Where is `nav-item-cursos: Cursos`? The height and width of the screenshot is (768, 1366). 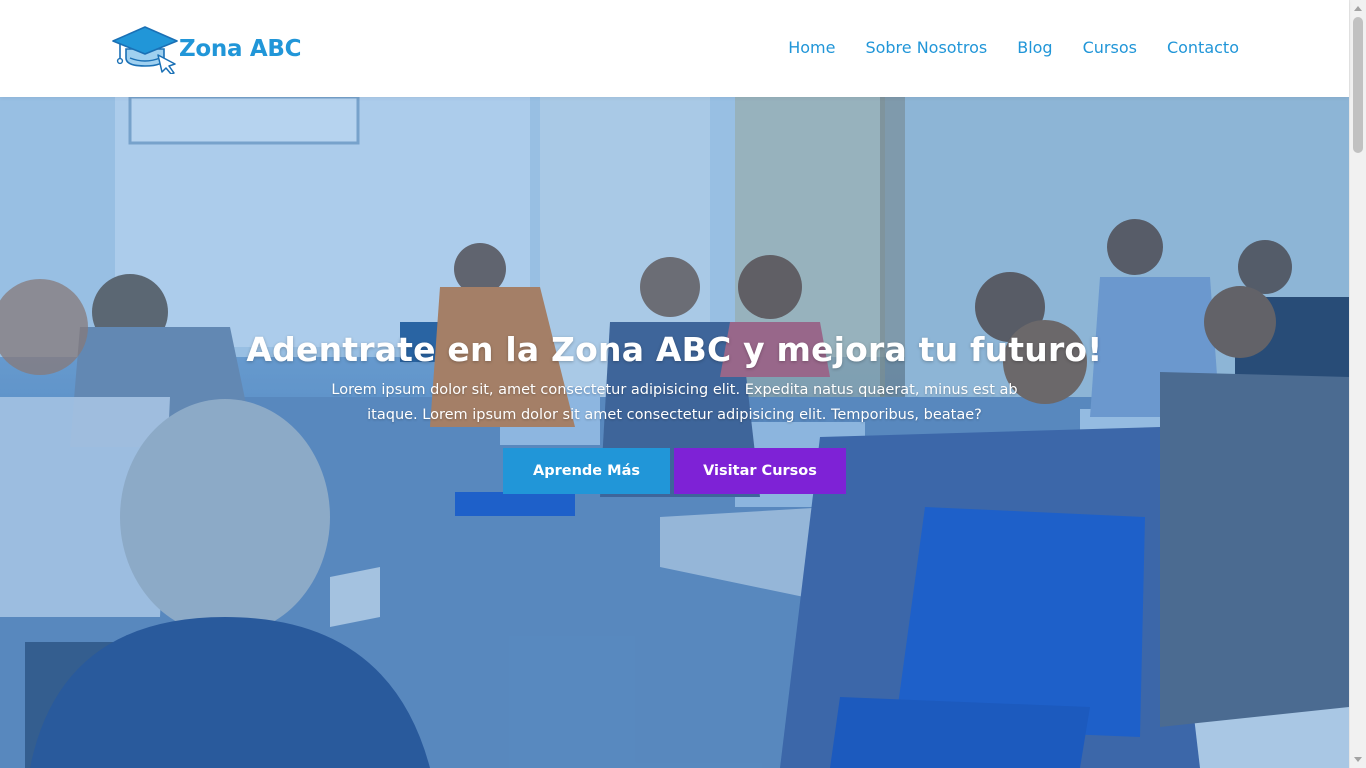 nav-item-cursos: Cursos is located at coordinates (1110, 48).